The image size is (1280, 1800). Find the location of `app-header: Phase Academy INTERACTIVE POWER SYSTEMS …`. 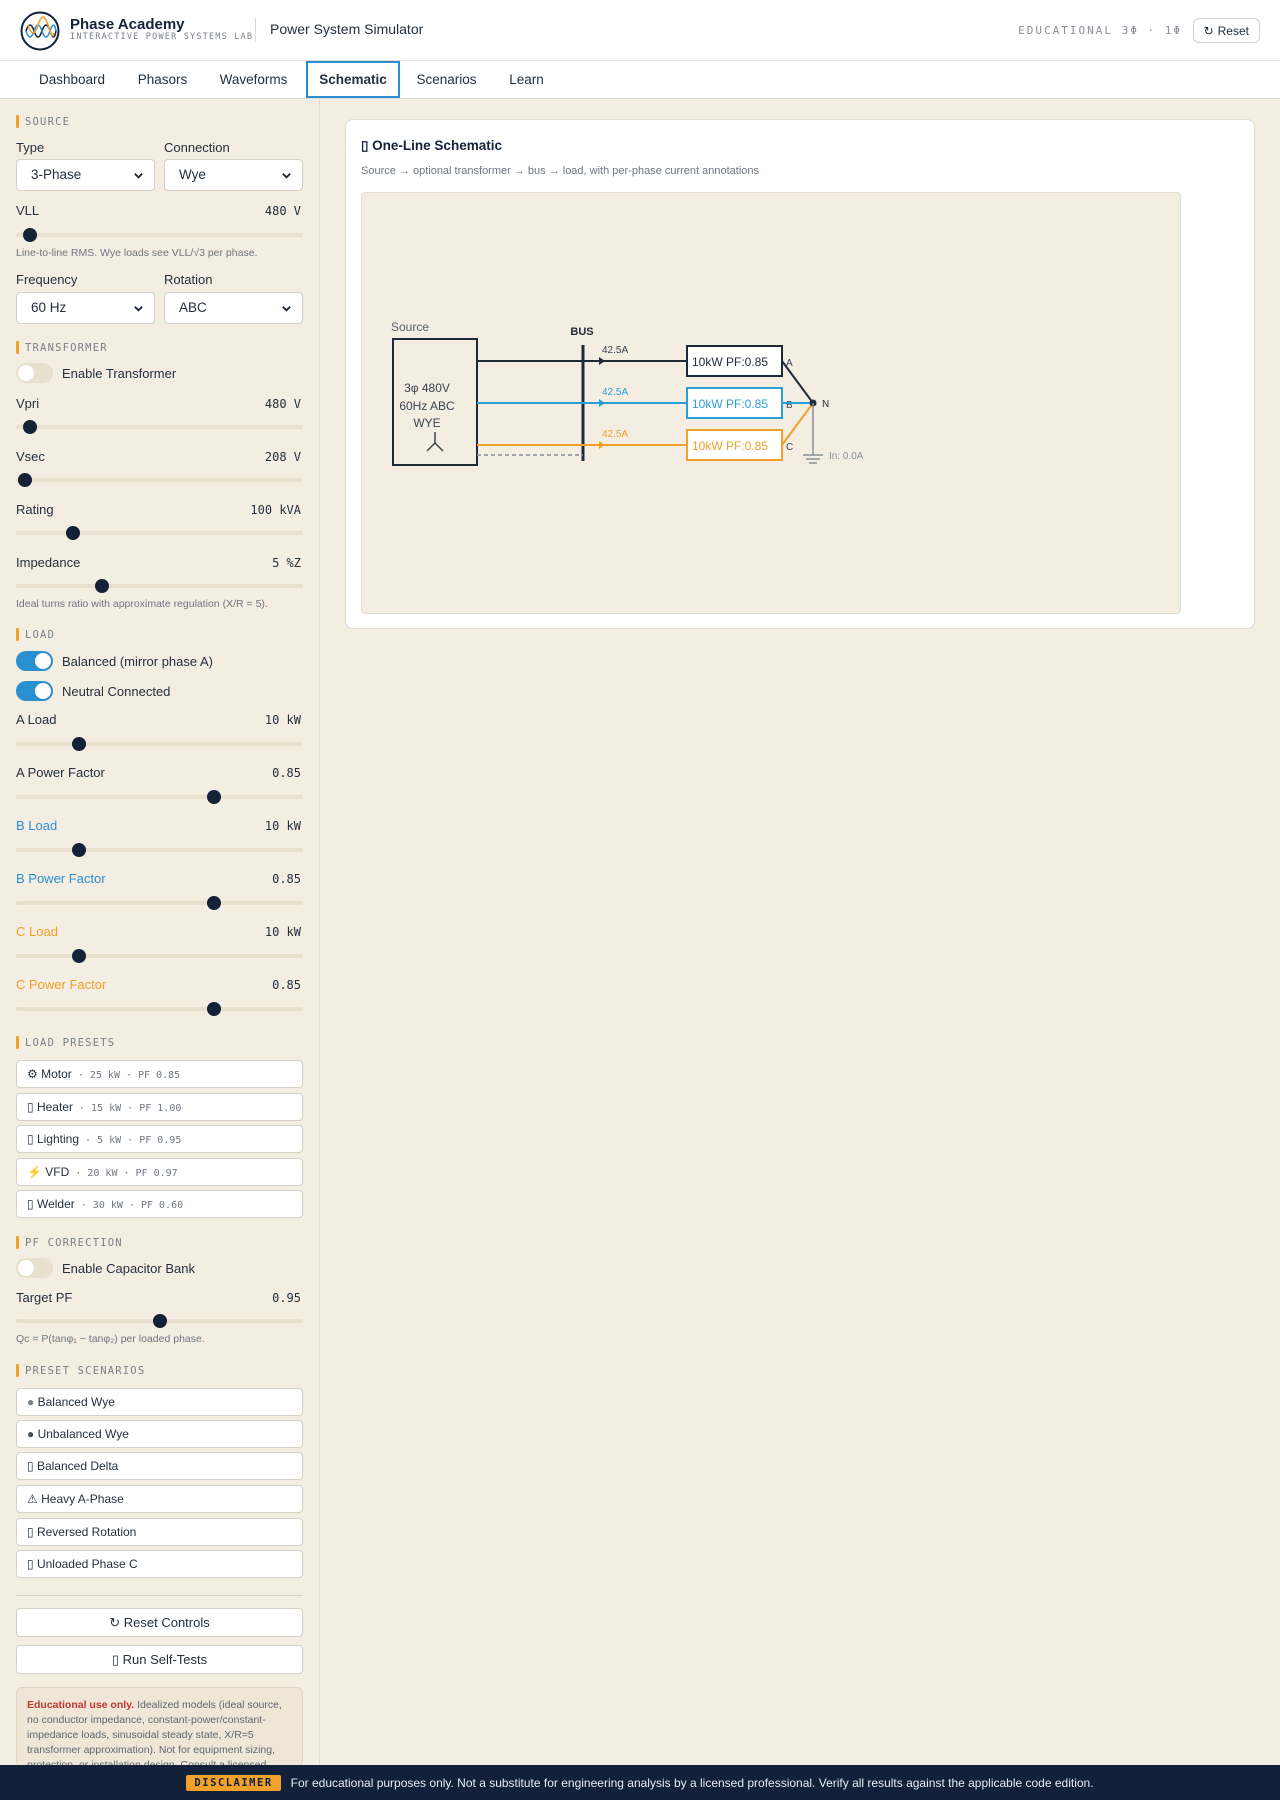

app-header: Phase Academy INTERACTIVE POWER SYSTEMS … is located at coordinates (640, 30).